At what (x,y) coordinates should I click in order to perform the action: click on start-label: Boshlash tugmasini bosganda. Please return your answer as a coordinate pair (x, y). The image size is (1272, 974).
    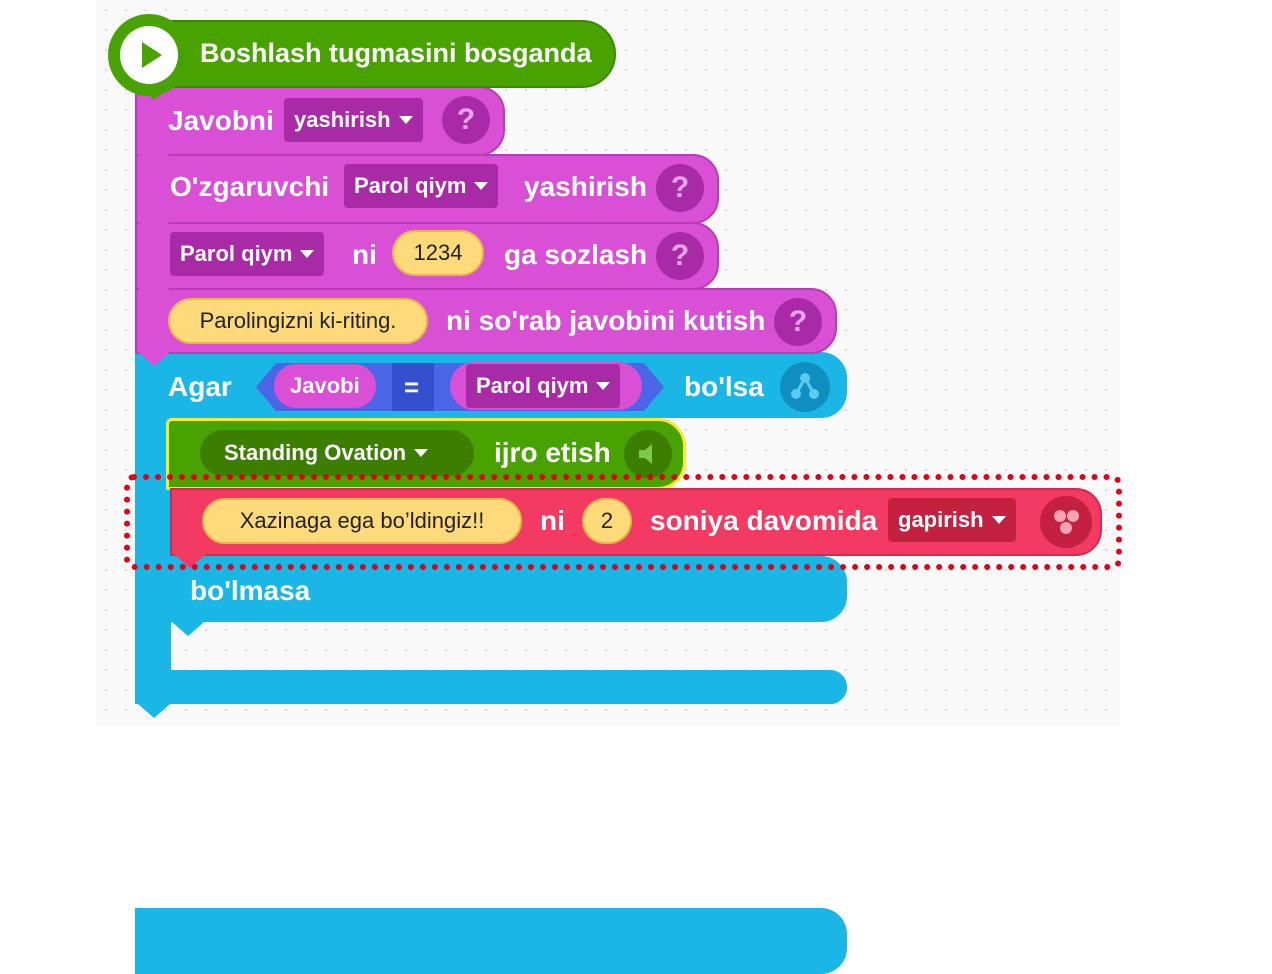
    Looking at the image, I should click on (396, 53).